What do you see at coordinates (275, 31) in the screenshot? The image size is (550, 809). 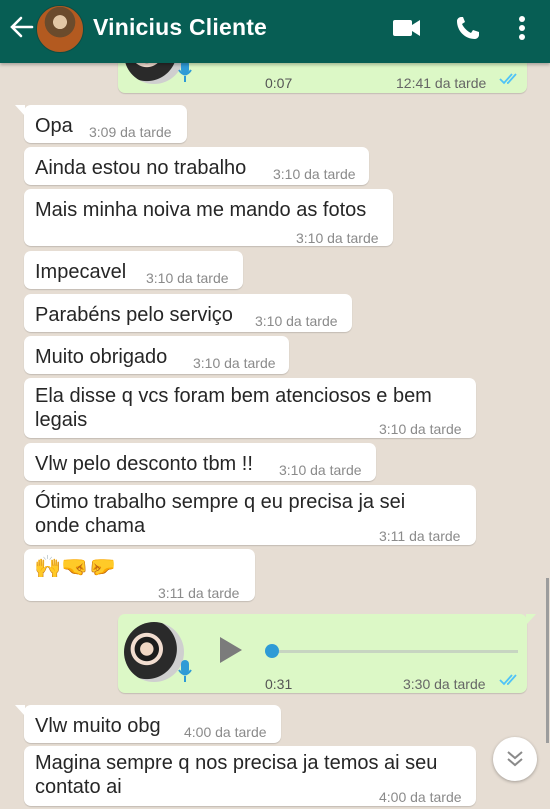 I see `chat-header: Vinicius Cliente` at bounding box center [275, 31].